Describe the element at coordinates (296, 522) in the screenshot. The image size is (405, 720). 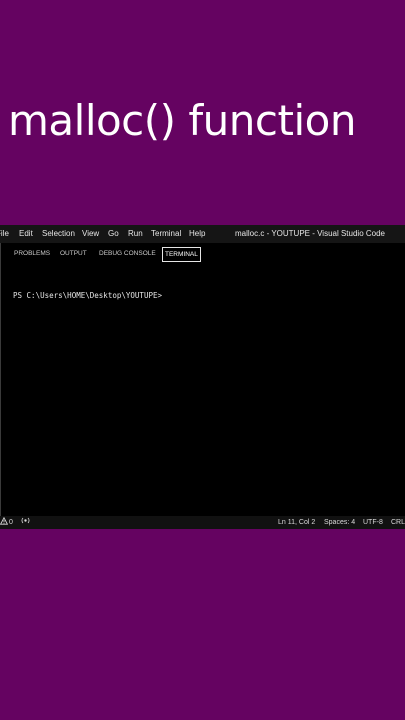
I see `cursor-position: Ln 11, Col 2` at that location.